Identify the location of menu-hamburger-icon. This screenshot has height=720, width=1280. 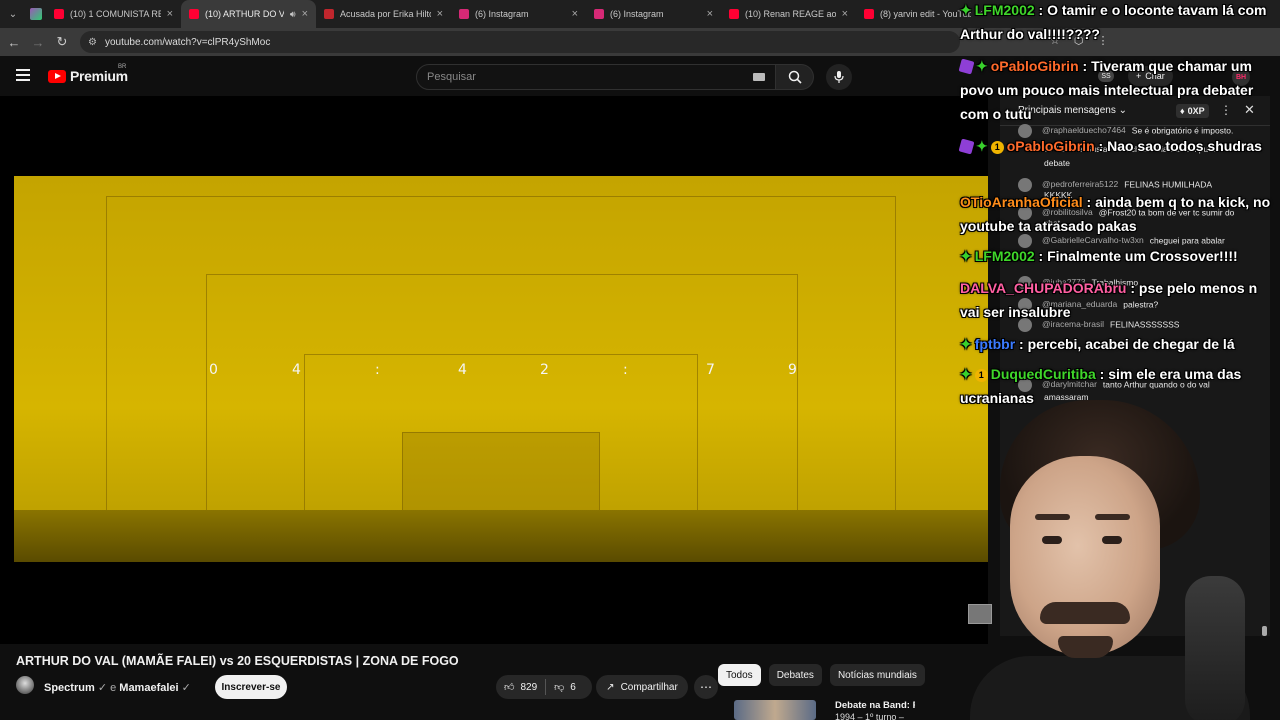
(23, 75).